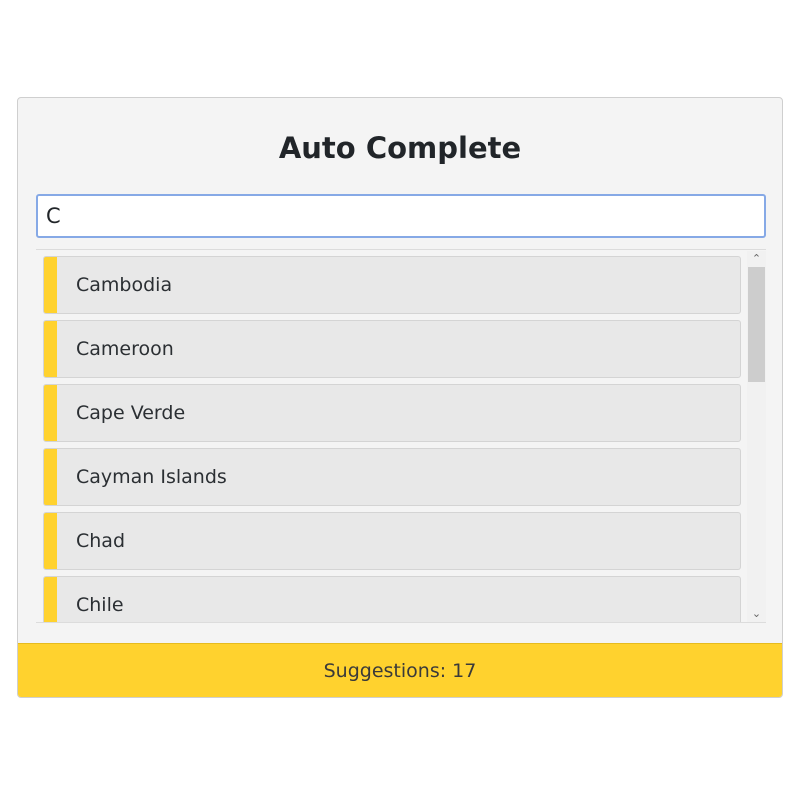 This screenshot has height=802, width=802. What do you see at coordinates (756, 614) in the screenshot?
I see `chevron-down-icon: ⌄` at bounding box center [756, 614].